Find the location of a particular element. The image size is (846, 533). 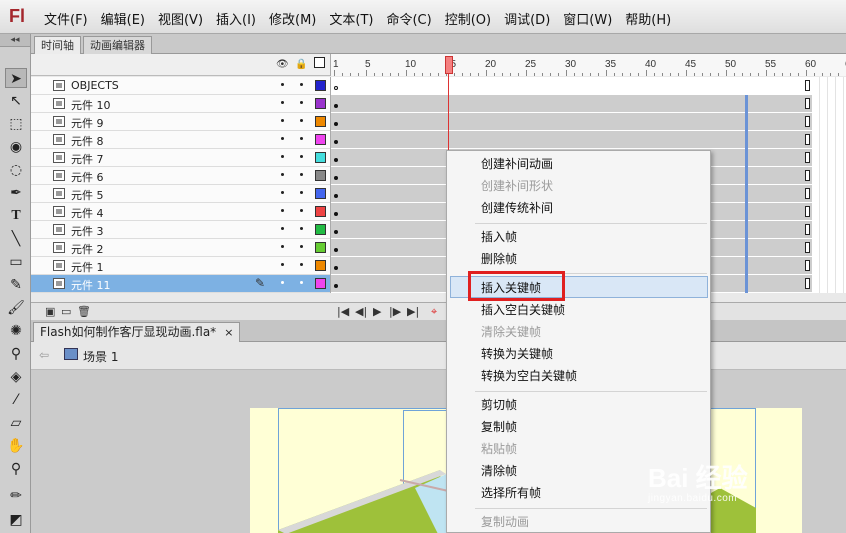

scene-label: 场景 1 is located at coordinates (100, 356).